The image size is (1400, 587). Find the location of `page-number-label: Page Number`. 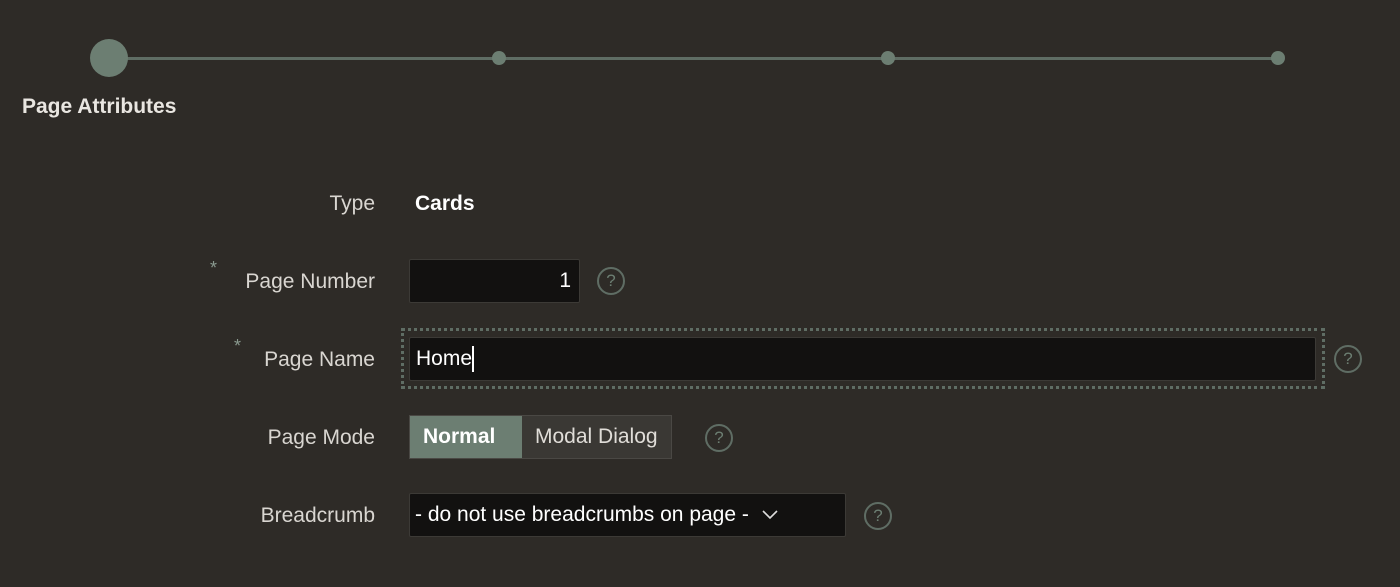

page-number-label: Page Number is located at coordinates (310, 281).